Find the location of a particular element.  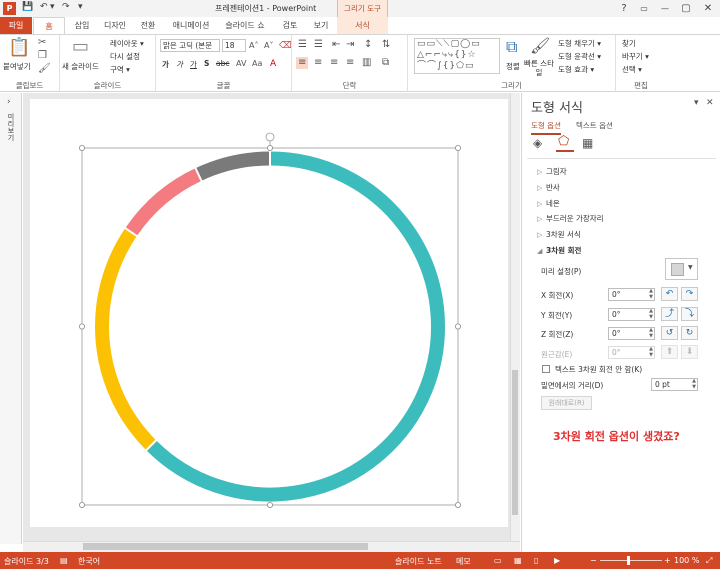

undo-menu-icon: ▾ is located at coordinates (52, 7).